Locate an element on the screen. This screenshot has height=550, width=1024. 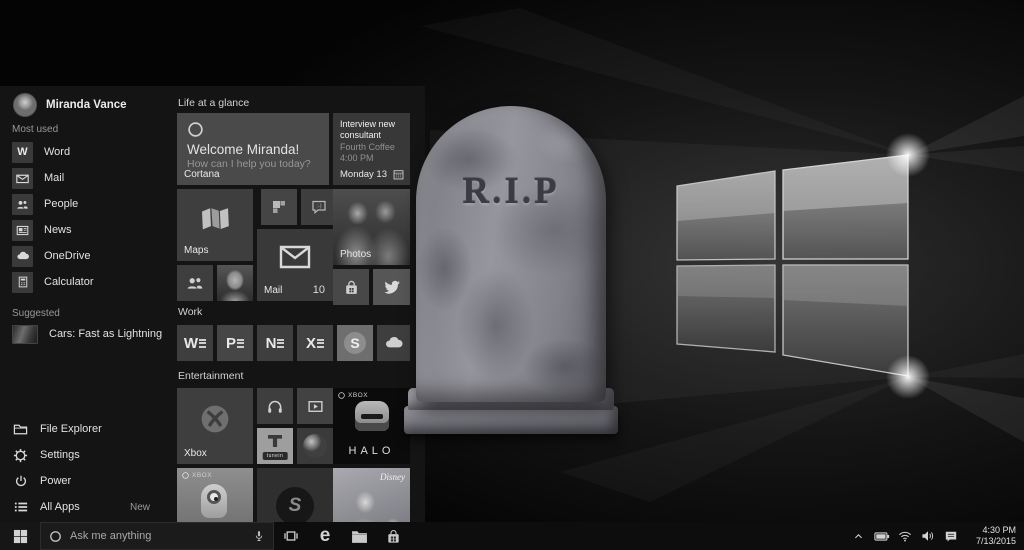
battery-icon is located at coordinates (881, 536).